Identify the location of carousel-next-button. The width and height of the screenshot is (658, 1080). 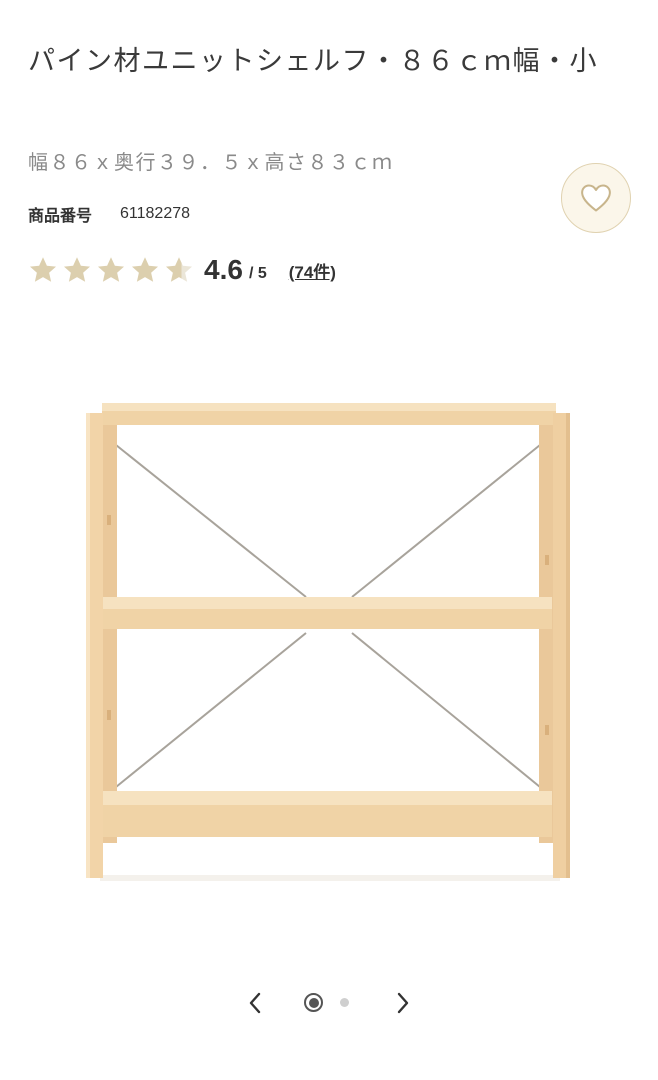
(403, 1003).